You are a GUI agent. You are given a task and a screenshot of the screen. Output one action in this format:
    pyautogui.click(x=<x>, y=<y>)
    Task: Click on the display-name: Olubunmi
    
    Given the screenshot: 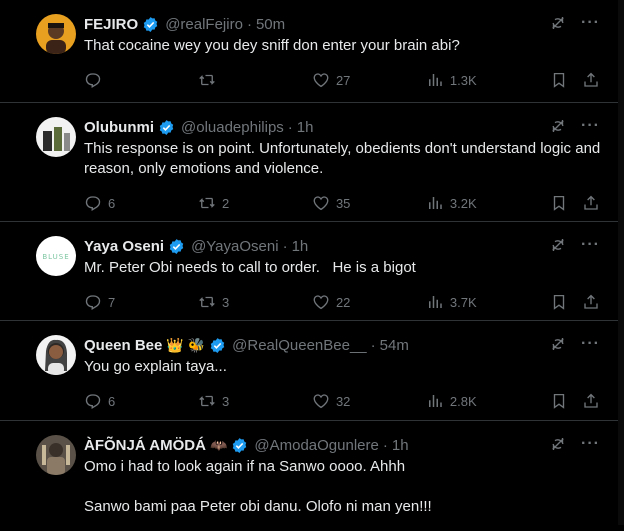 What is the action you would take?
    pyautogui.click(x=119, y=127)
    